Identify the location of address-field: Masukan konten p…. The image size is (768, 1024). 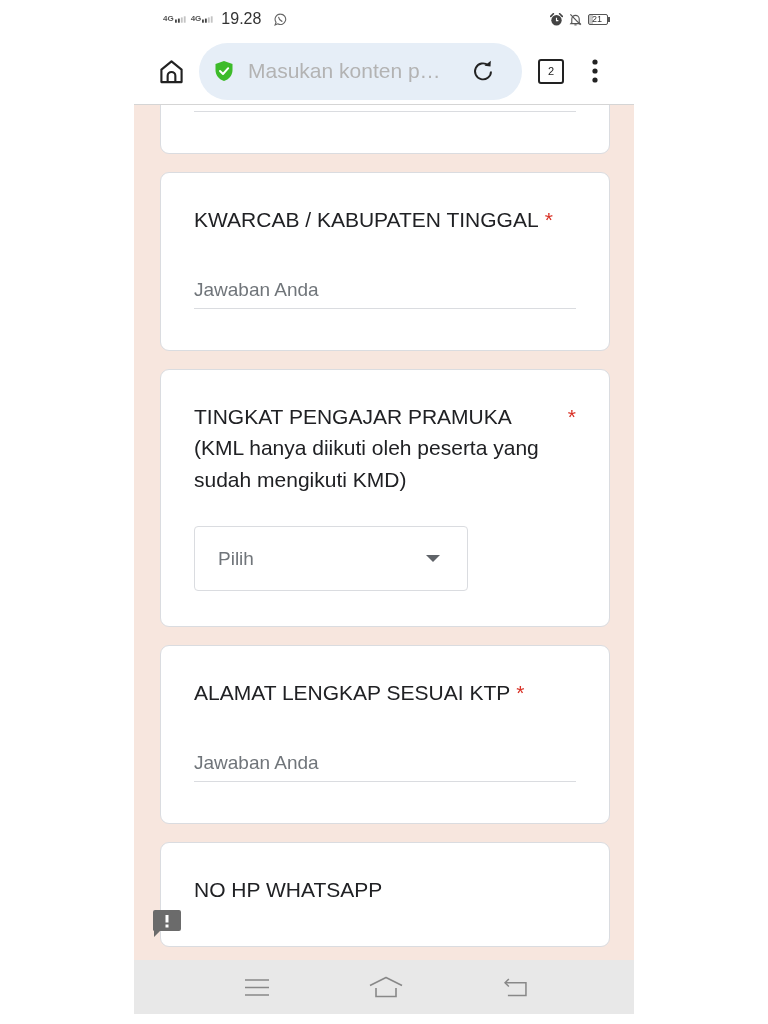
(355, 71).